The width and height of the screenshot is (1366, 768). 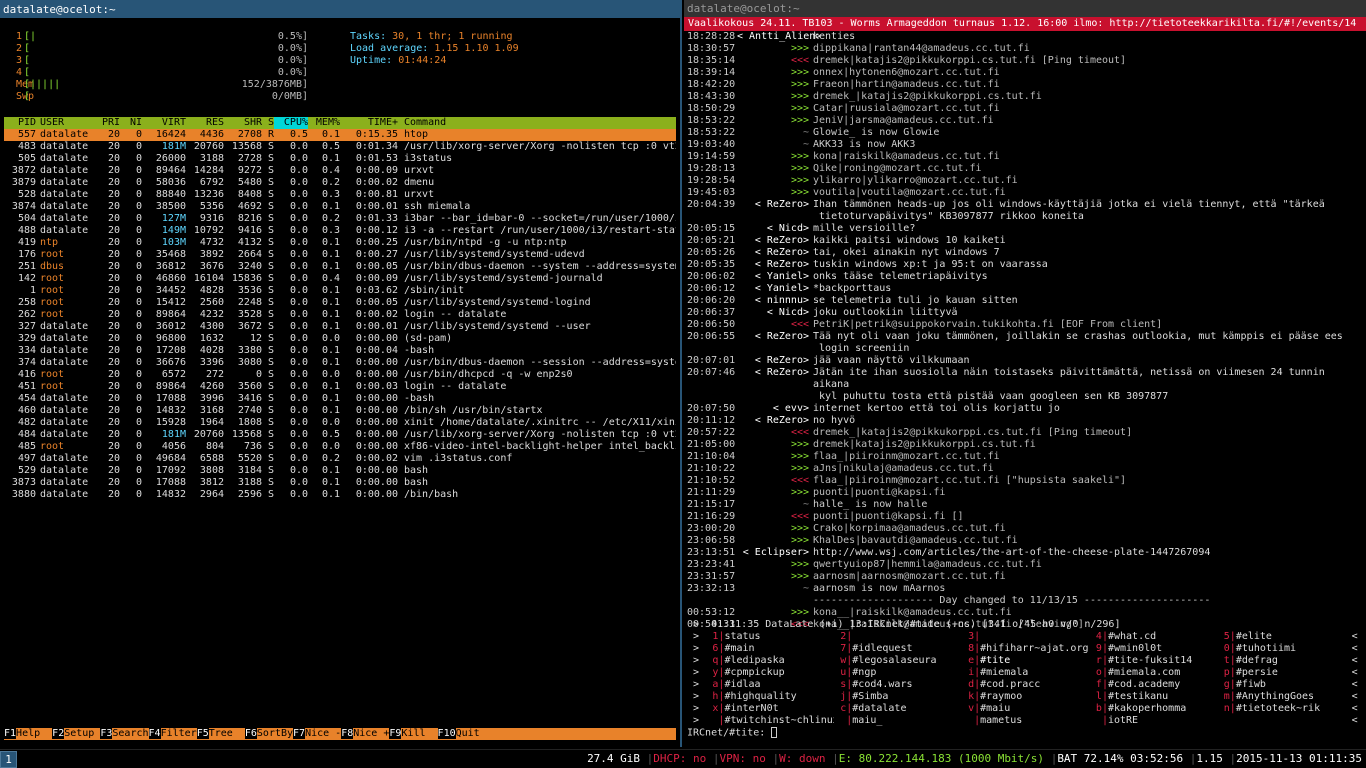 I want to click on column-header-command: Command, so click(x=537, y=123).